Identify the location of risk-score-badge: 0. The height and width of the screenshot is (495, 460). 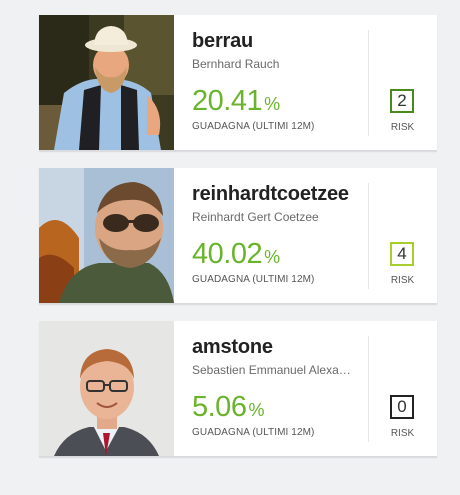
(402, 407).